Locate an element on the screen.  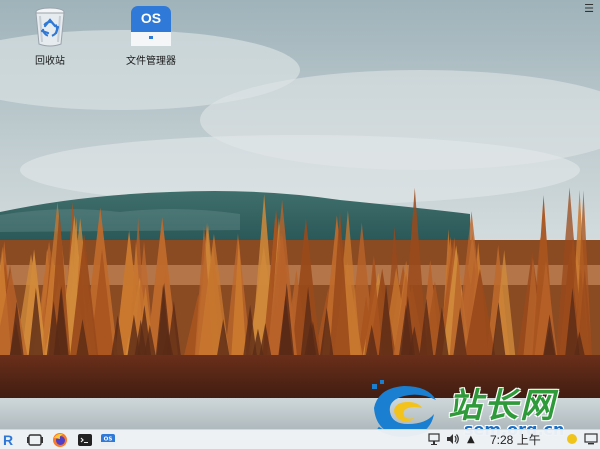
desktop-icon-file-manager: OS 文件管理器 is located at coordinates (151, 35).